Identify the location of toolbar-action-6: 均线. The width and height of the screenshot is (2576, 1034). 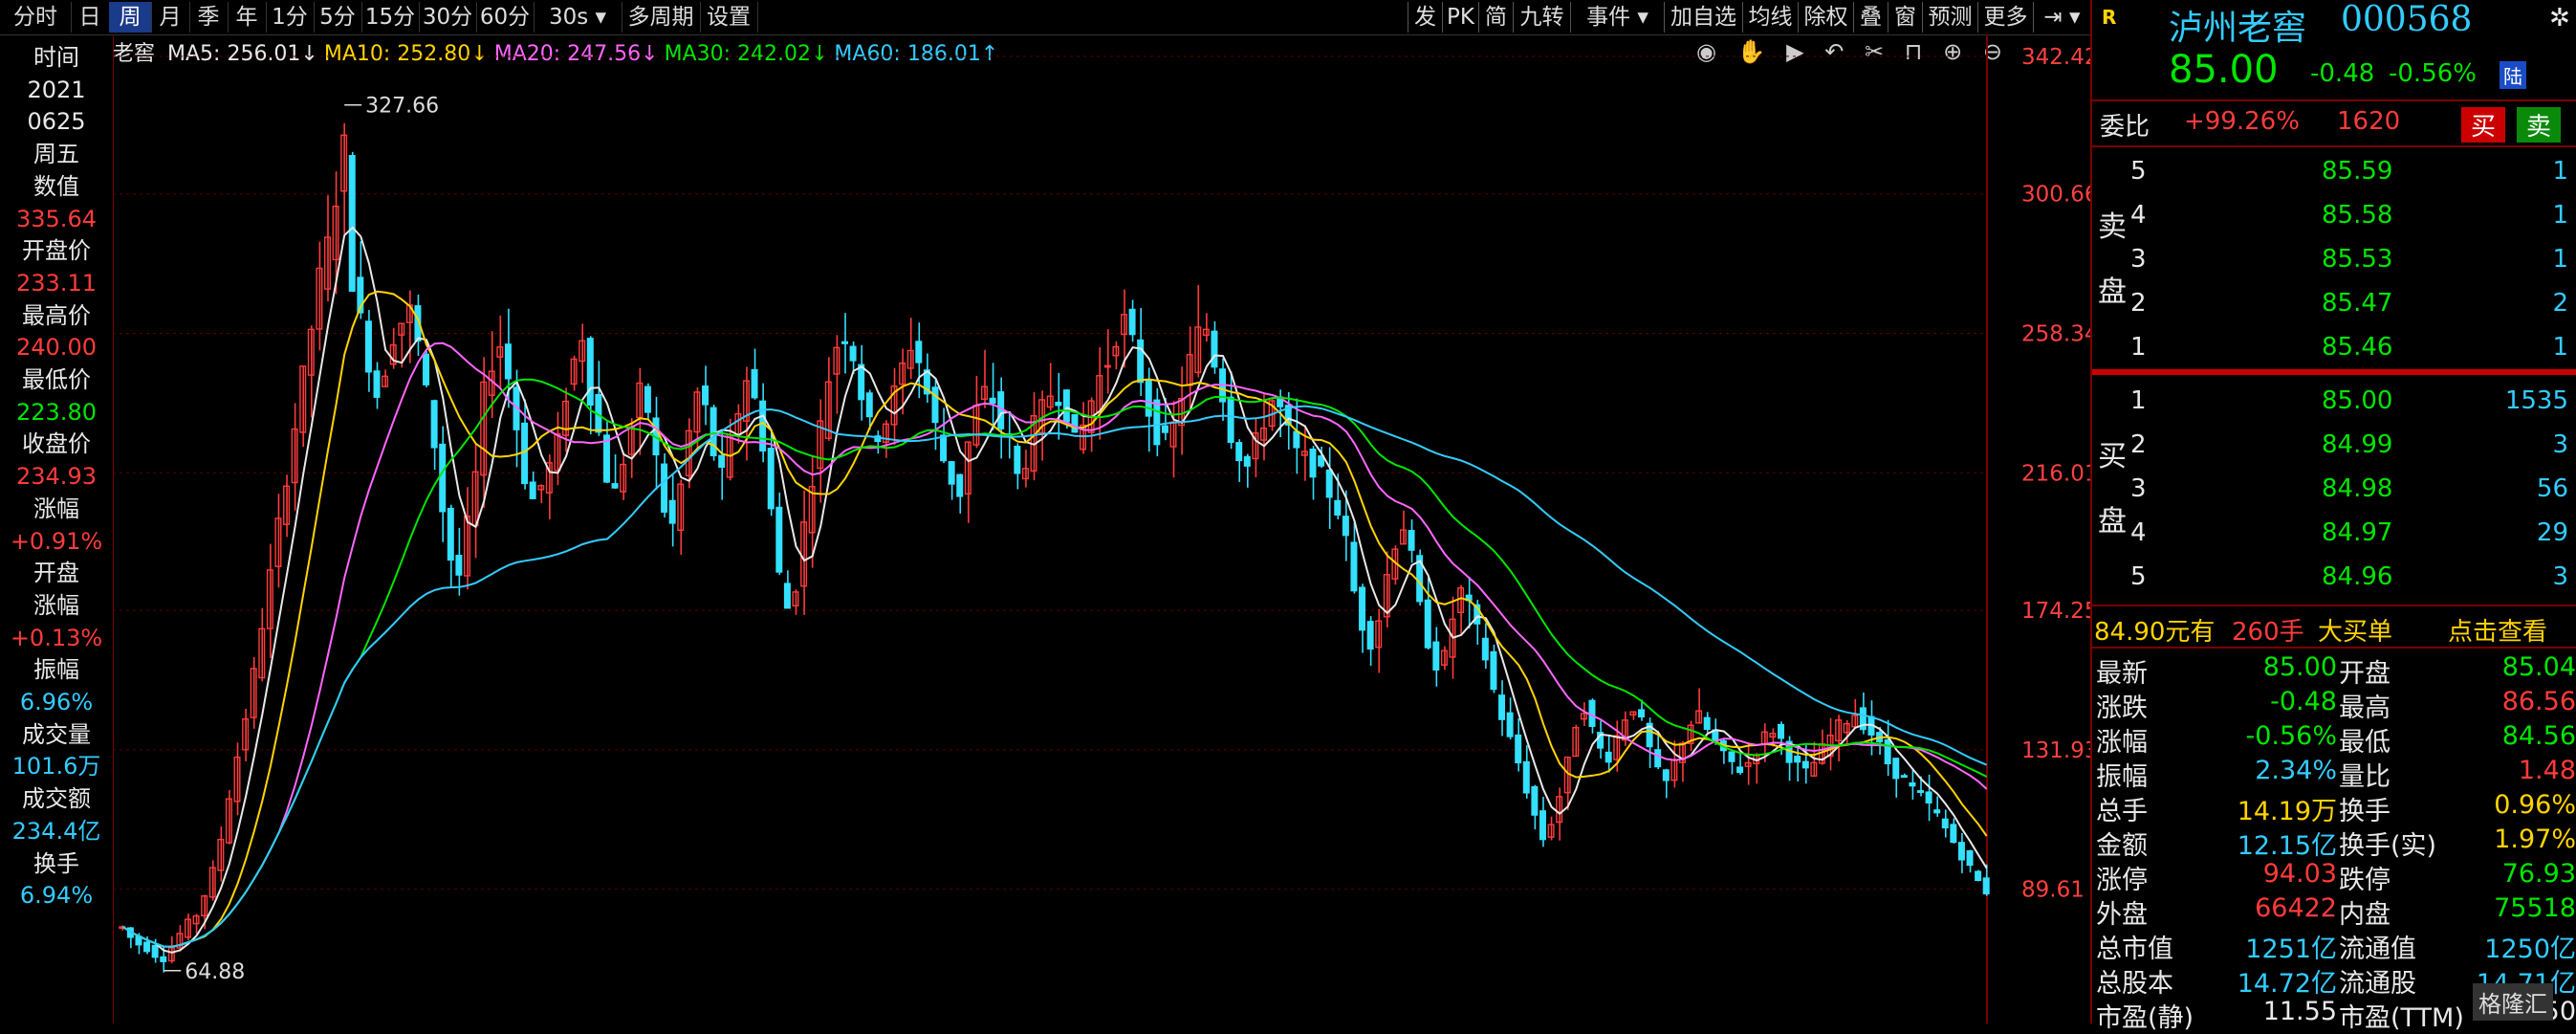
(1770, 17).